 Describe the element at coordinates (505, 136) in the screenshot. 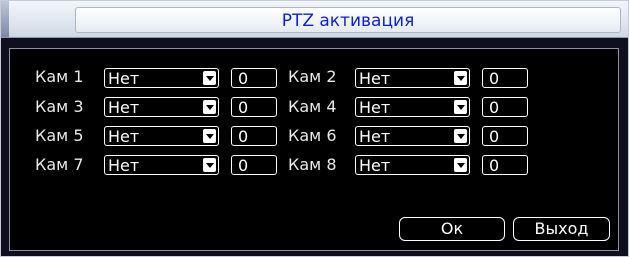

I see `cam-6-number-field: 0` at that location.